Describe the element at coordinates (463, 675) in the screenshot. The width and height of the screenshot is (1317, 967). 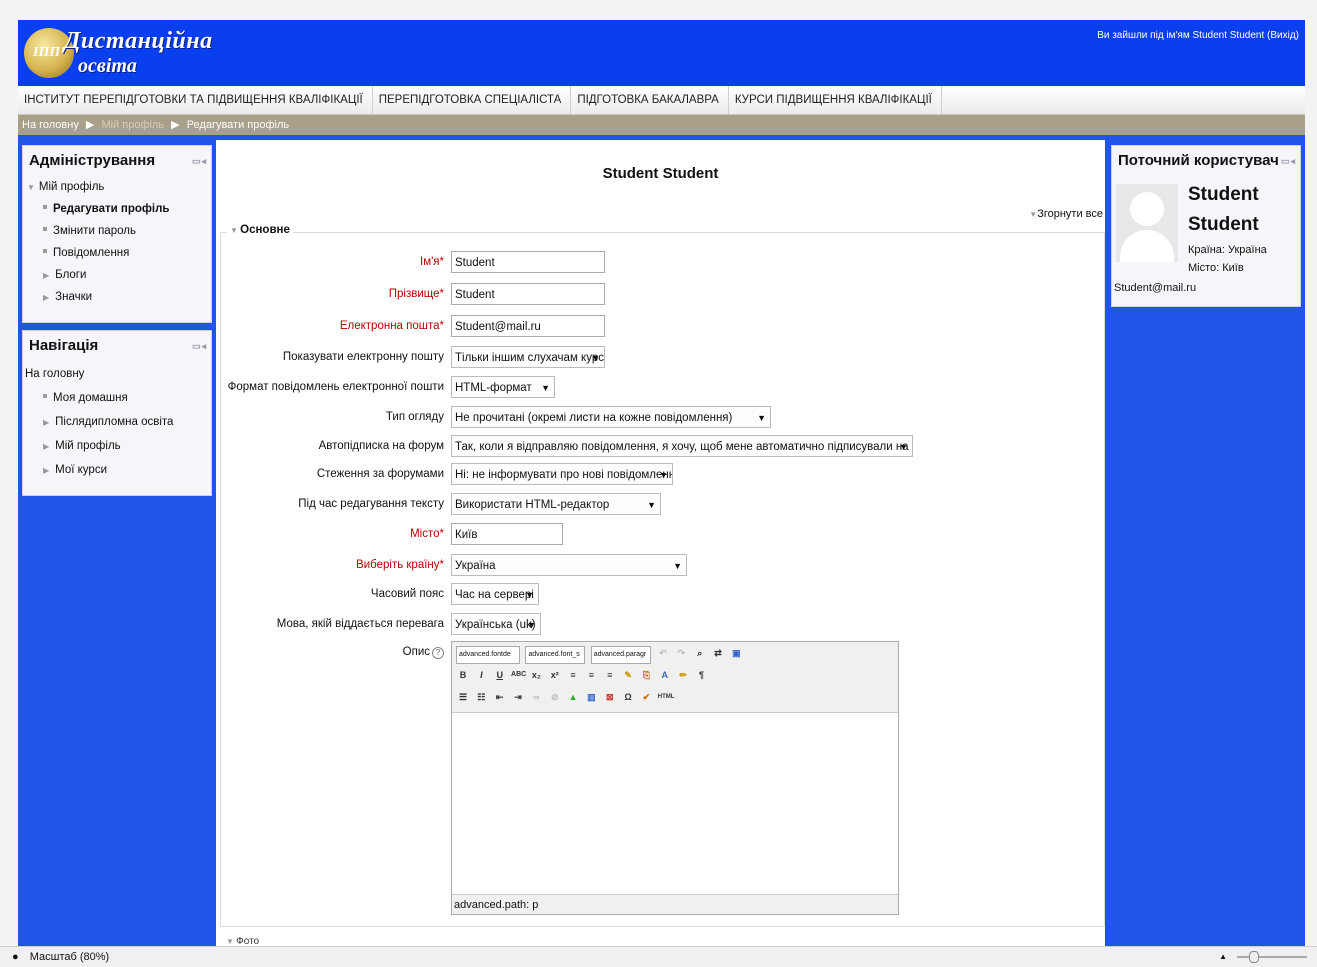
I see `bold-icon: B` at that location.